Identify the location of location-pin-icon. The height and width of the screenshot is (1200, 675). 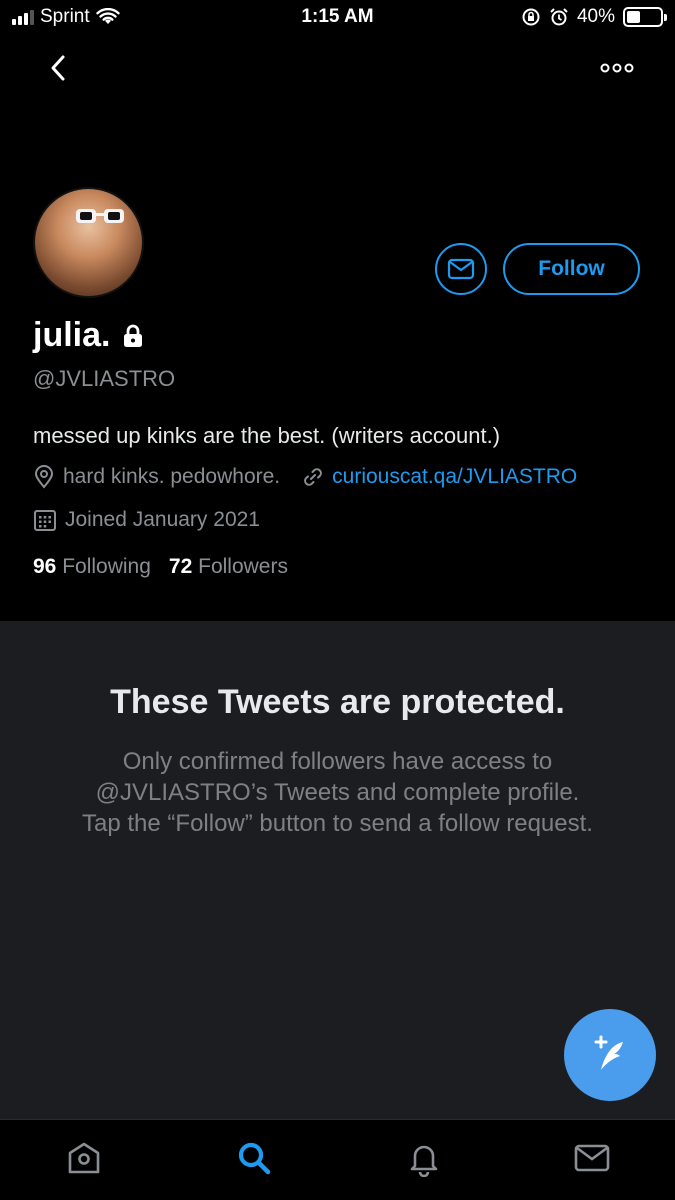
(44, 477).